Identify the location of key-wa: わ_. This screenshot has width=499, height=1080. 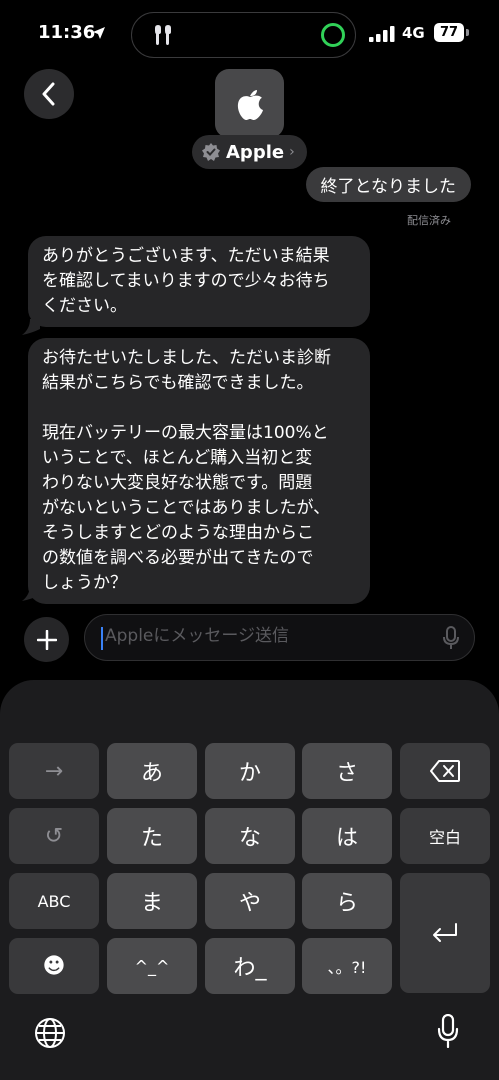
(250, 966).